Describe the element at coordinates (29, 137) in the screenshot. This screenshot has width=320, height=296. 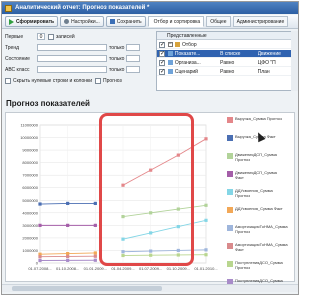
I see `y-tick-label: 10000000` at that location.